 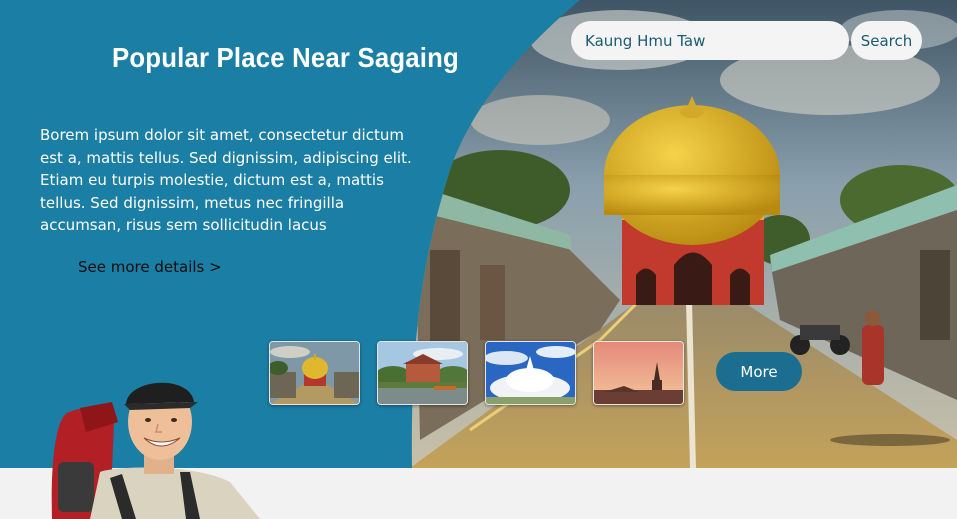 I want to click on thumbnail-golden-pagoda, so click(x=314, y=373).